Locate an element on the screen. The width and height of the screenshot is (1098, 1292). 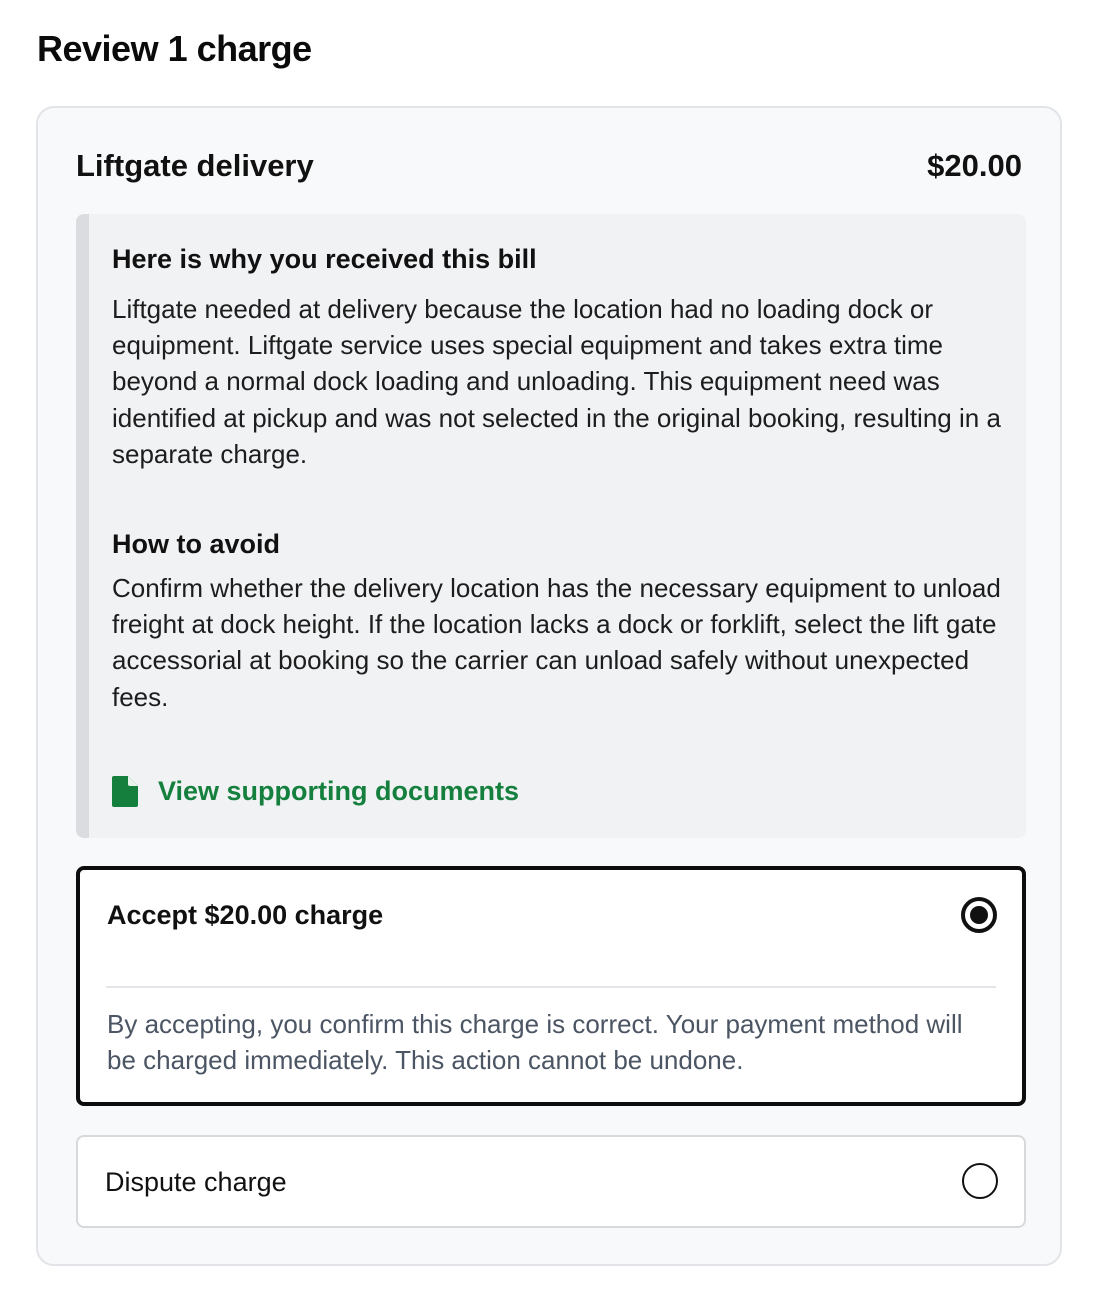
radio-selected-dot is located at coordinates (979, 915).